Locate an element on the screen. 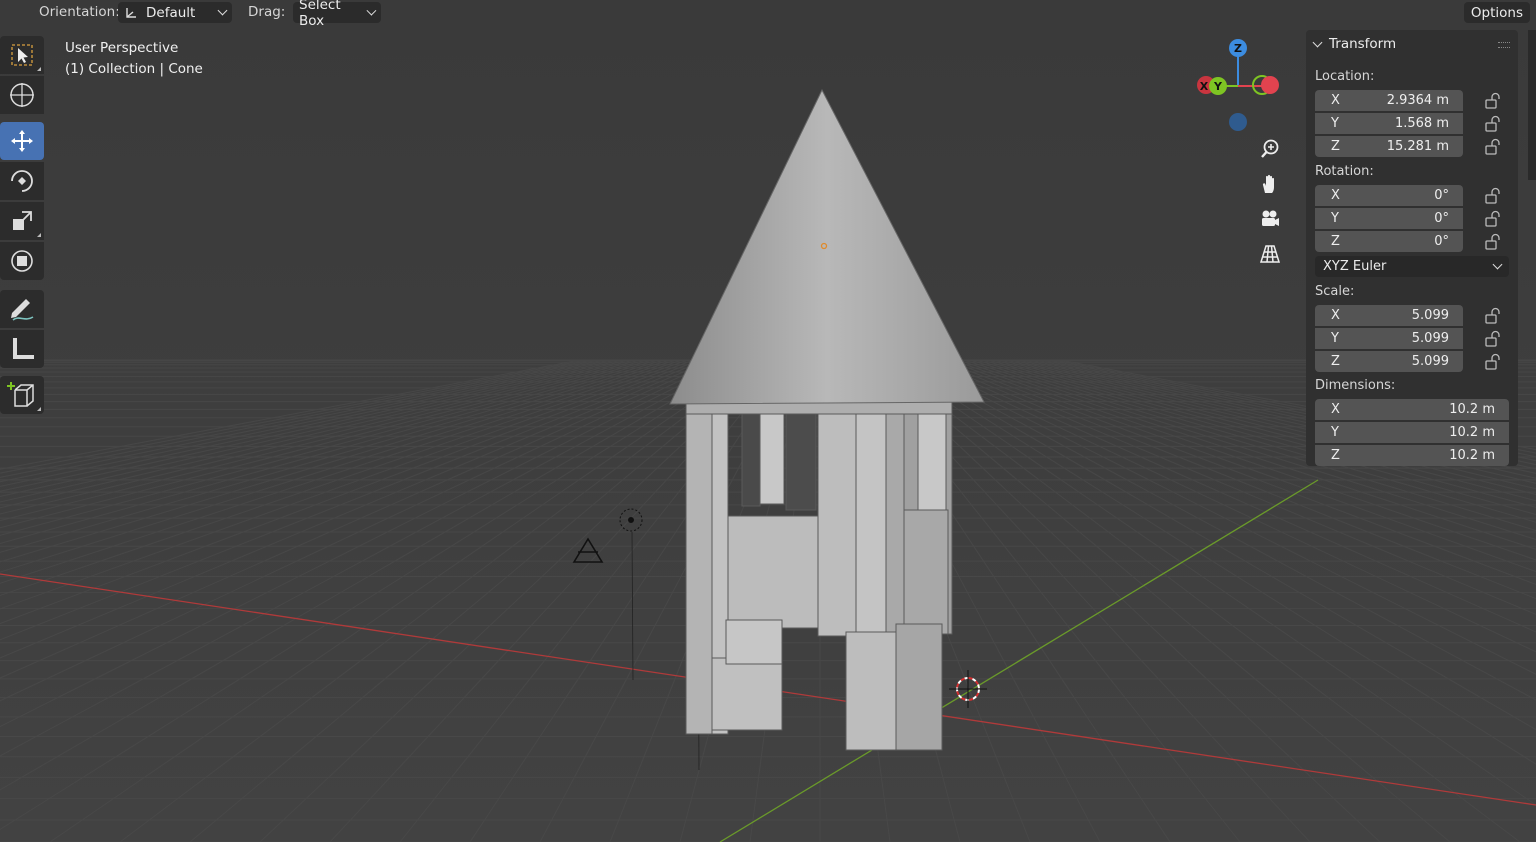 Image resolution: width=1536 pixels, height=842 pixels. annotate-tool is located at coordinates (22, 309).